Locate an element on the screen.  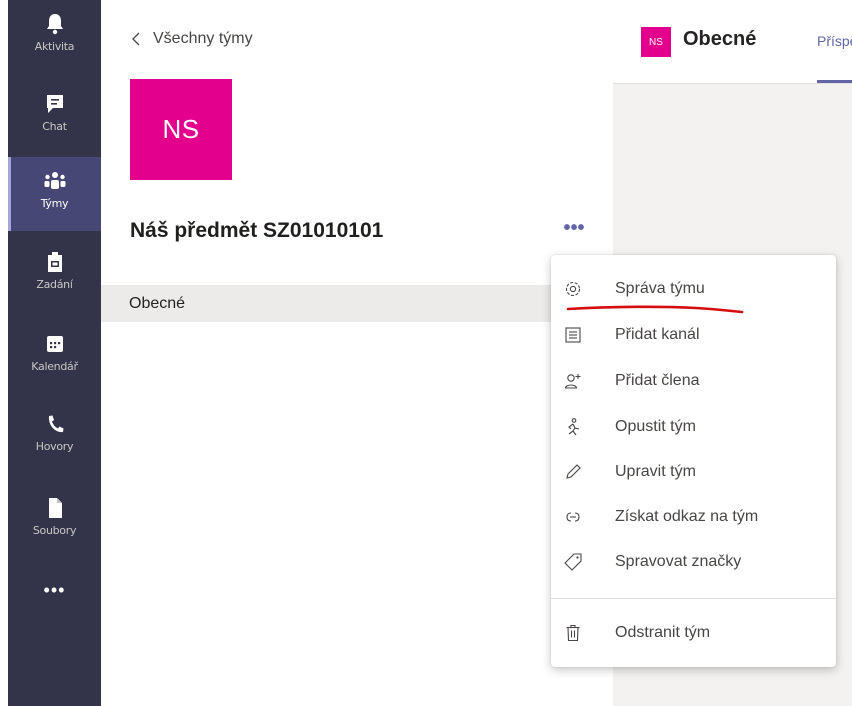
menu-item-label: Odstranit tým is located at coordinates (663, 632).